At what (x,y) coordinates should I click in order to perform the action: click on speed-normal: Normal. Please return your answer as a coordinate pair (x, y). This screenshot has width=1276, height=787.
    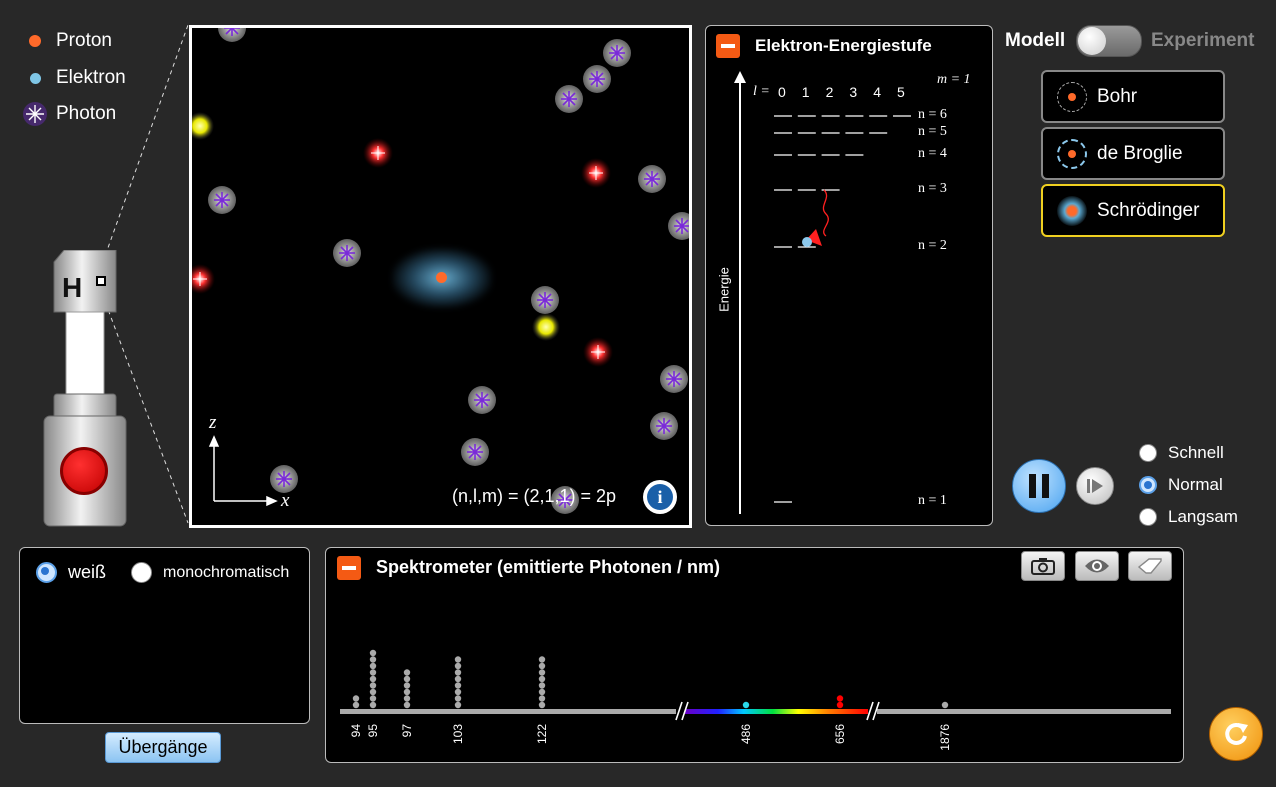
    Looking at the image, I should click on (1181, 485).